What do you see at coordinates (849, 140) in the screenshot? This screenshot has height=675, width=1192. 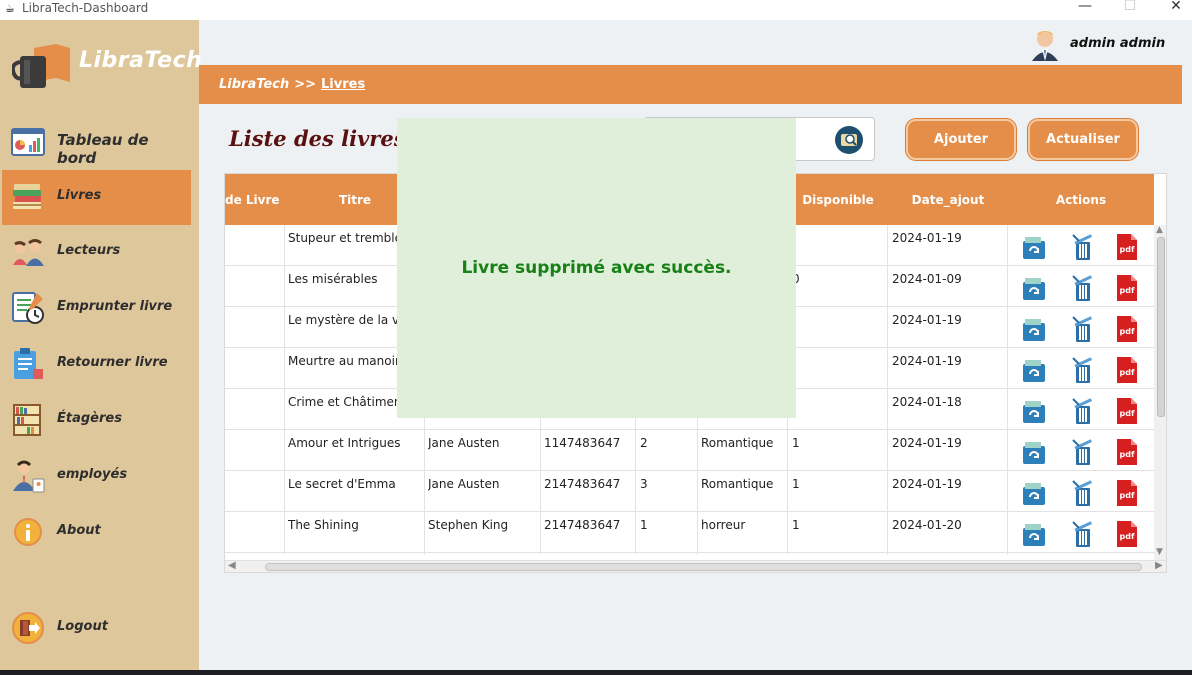 I see `search-icon` at bounding box center [849, 140].